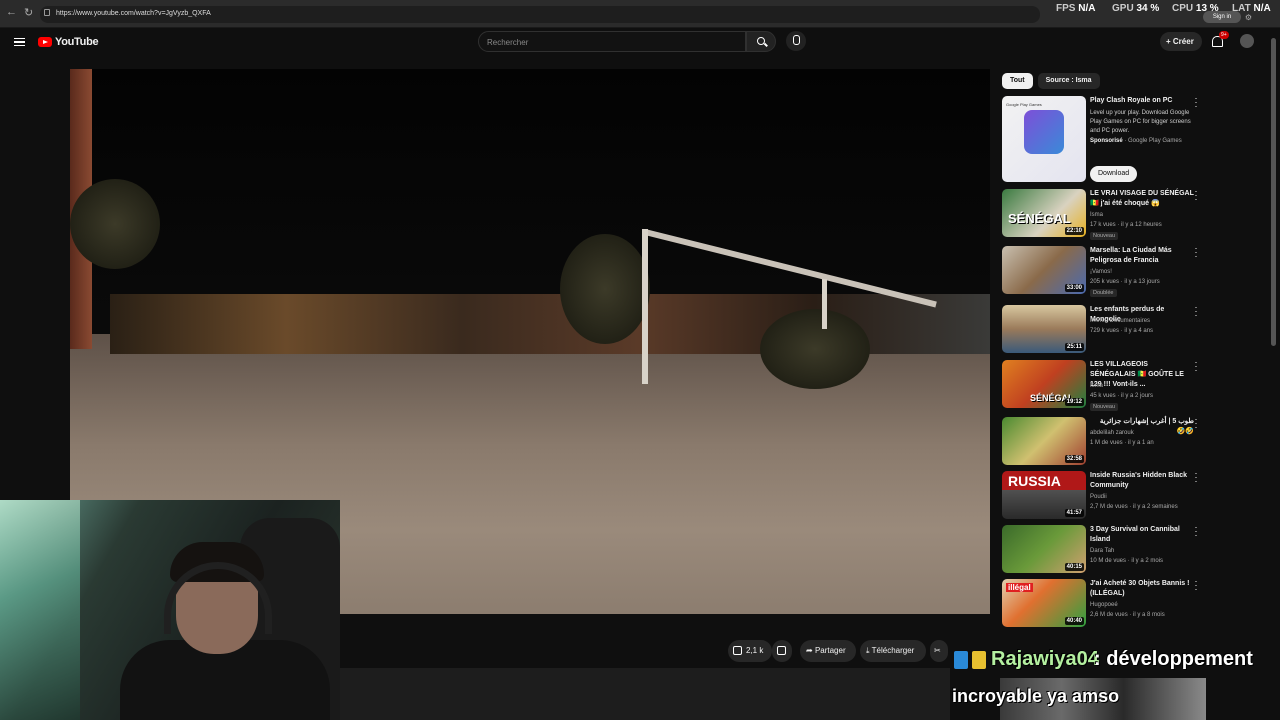 The image size is (1280, 720). Describe the element at coordinates (1142, 481) in the screenshot. I see `video-title: Inside Russia's Hidden Black Community` at that location.